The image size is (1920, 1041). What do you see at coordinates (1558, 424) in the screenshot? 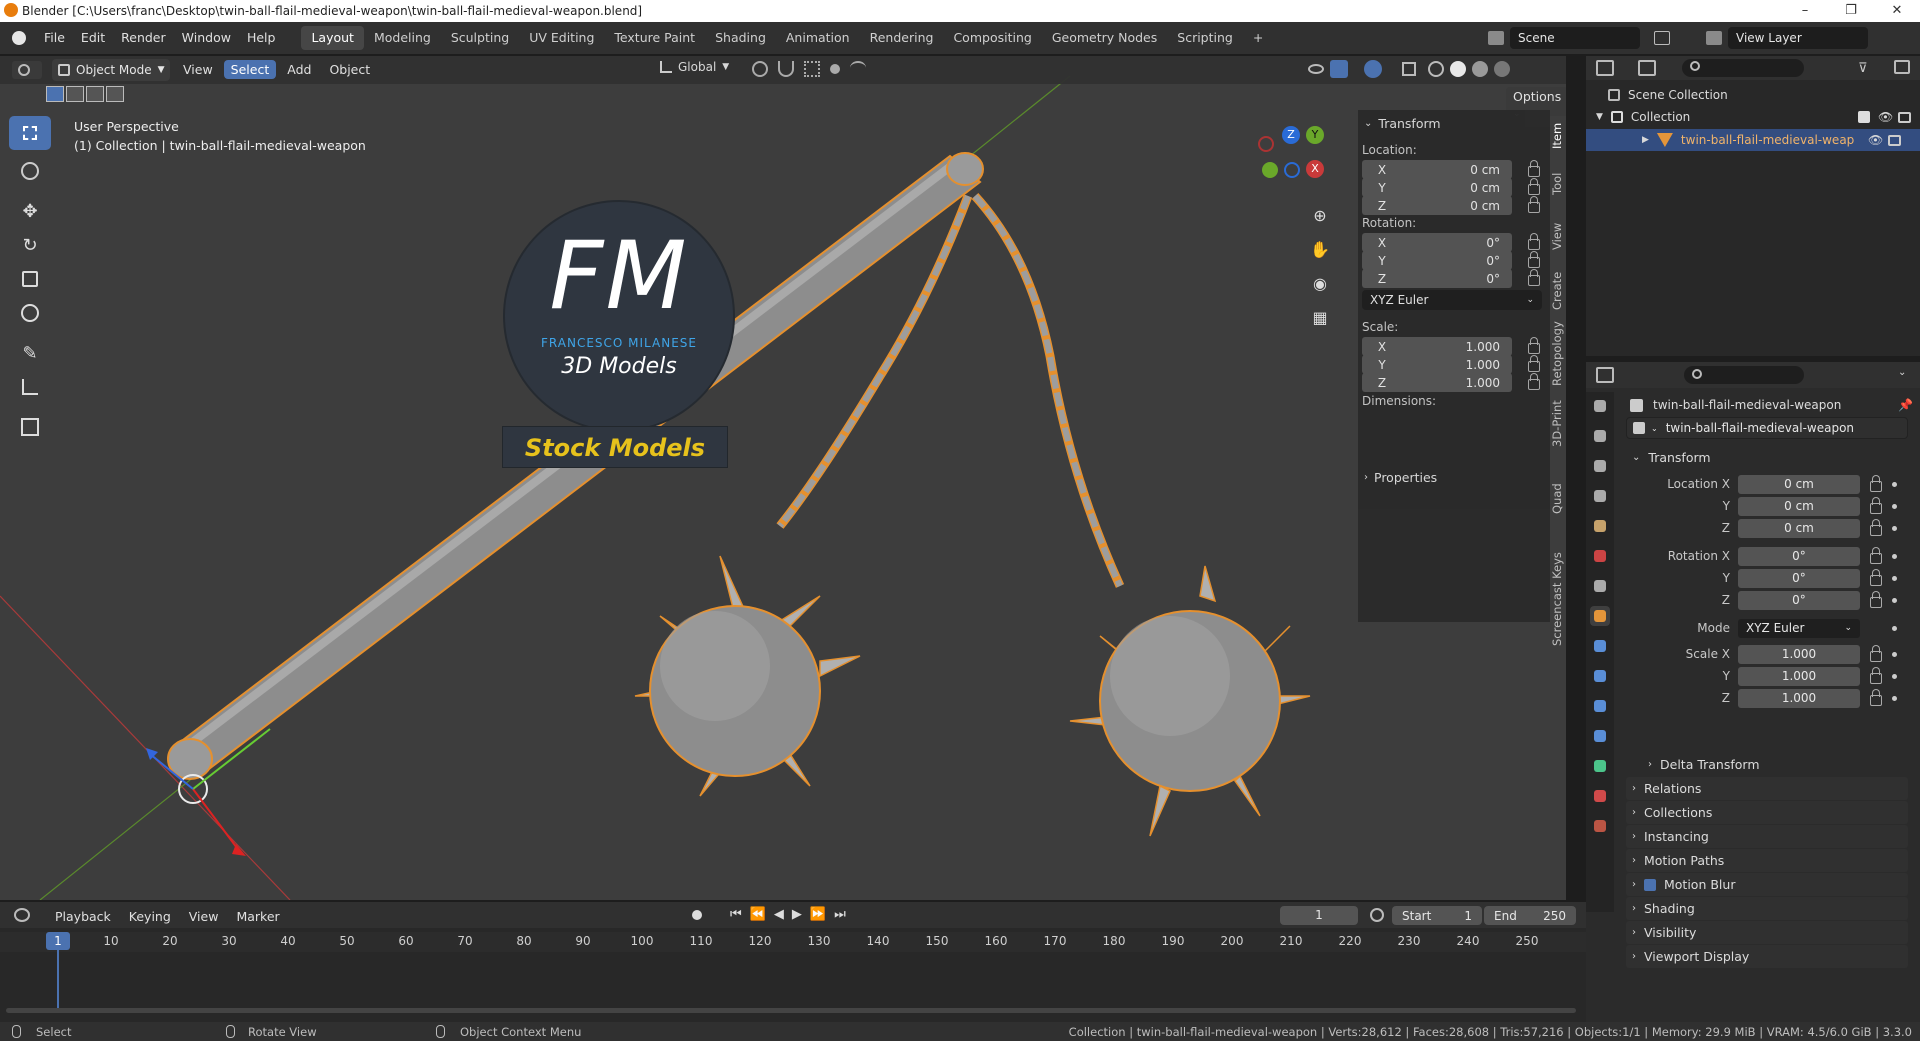
I see `n-tab-3d-print: 3D-Print` at bounding box center [1558, 424].